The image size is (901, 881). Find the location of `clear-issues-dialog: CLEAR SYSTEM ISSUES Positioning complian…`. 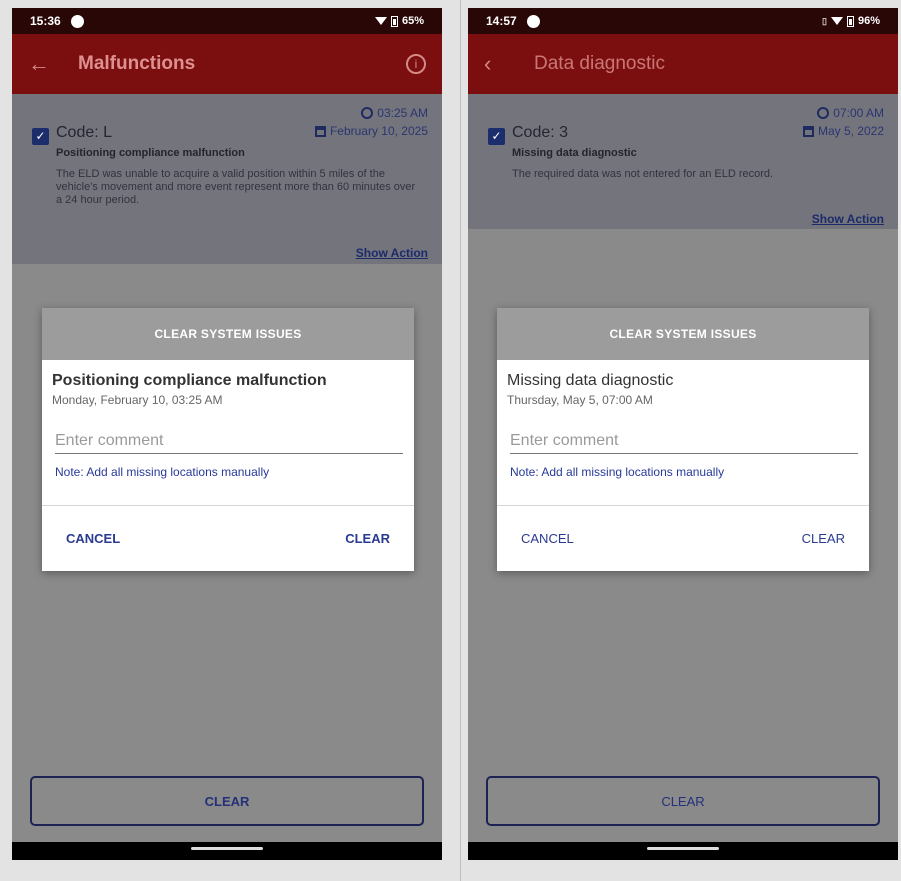

clear-issues-dialog: CLEAR SYSTEM ISSUES Positioning complian… is located at coordinates (228, 439).